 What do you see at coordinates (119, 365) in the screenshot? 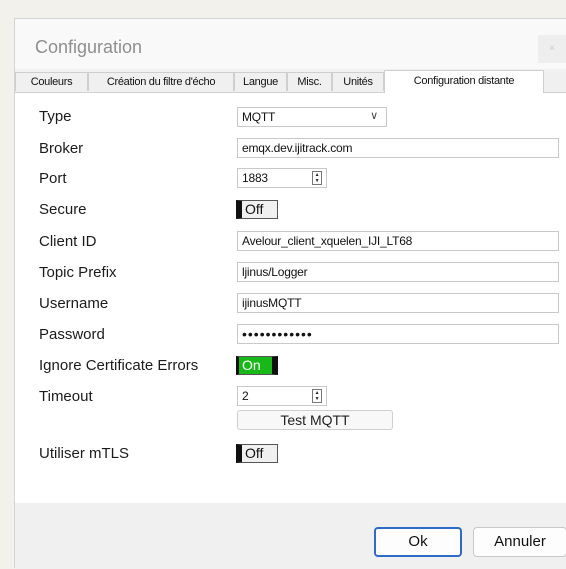
I see `ignore-cert-label: Ignore Certificate Errors` at bounding box center [119, 365].